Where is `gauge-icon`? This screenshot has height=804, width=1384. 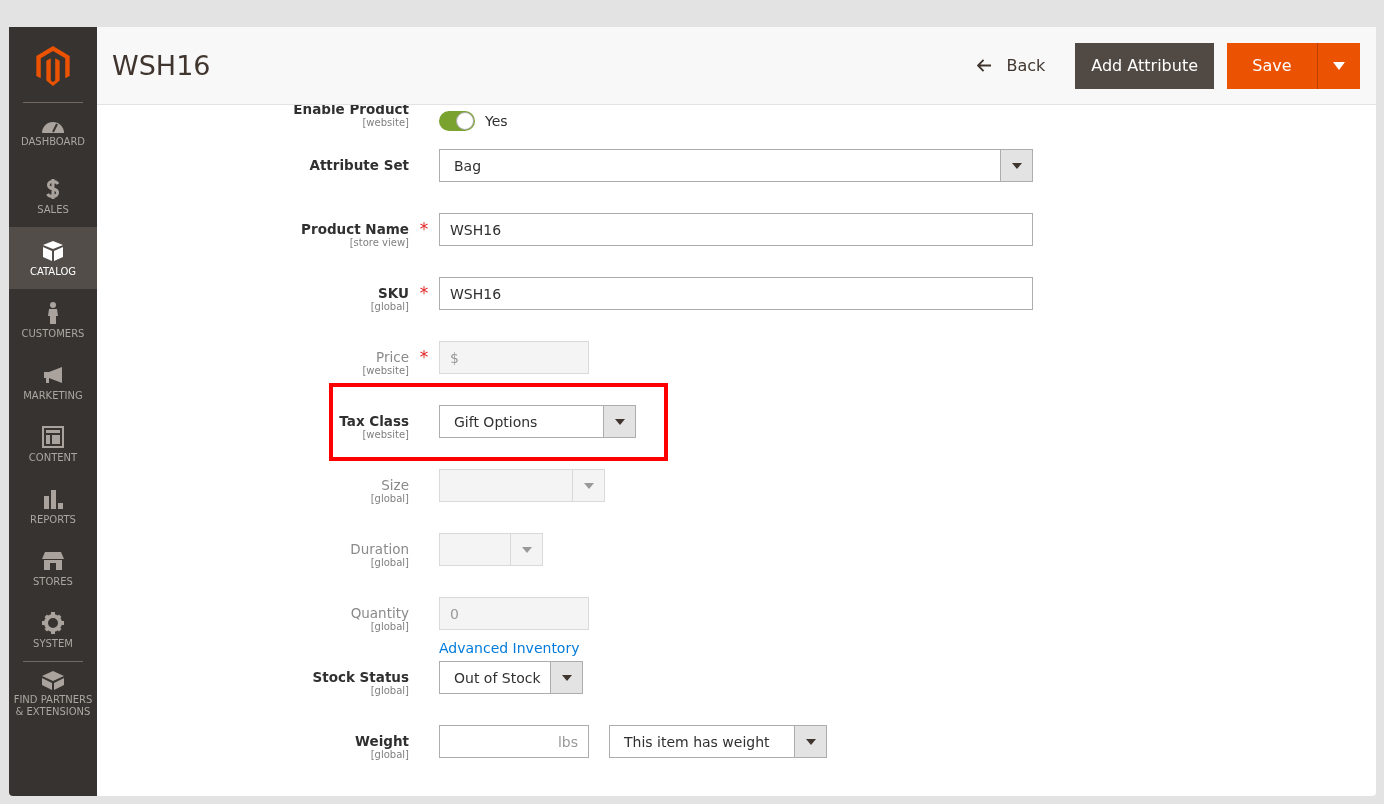
gauge-icon is located at coordinates (53, 126).